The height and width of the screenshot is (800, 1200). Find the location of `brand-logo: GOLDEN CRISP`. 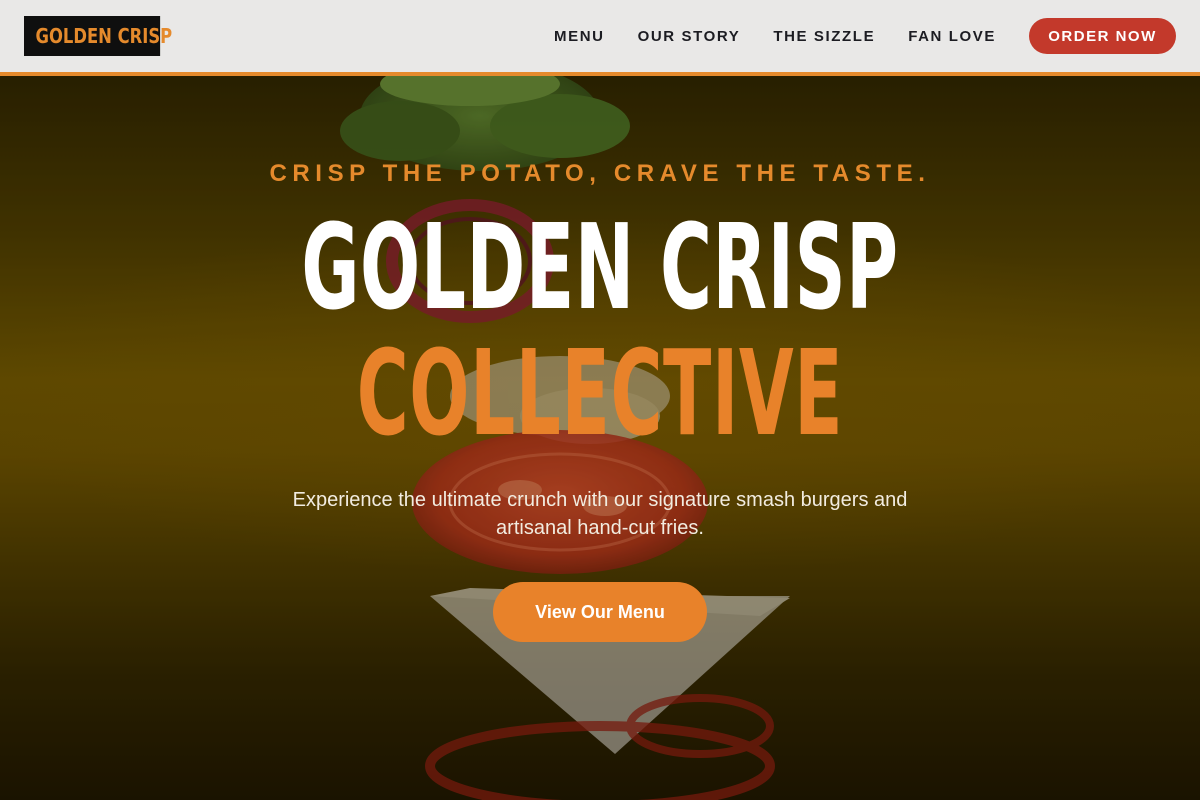

brand-logo: GOLDEN CRISP is located at coordinates (98, 36).